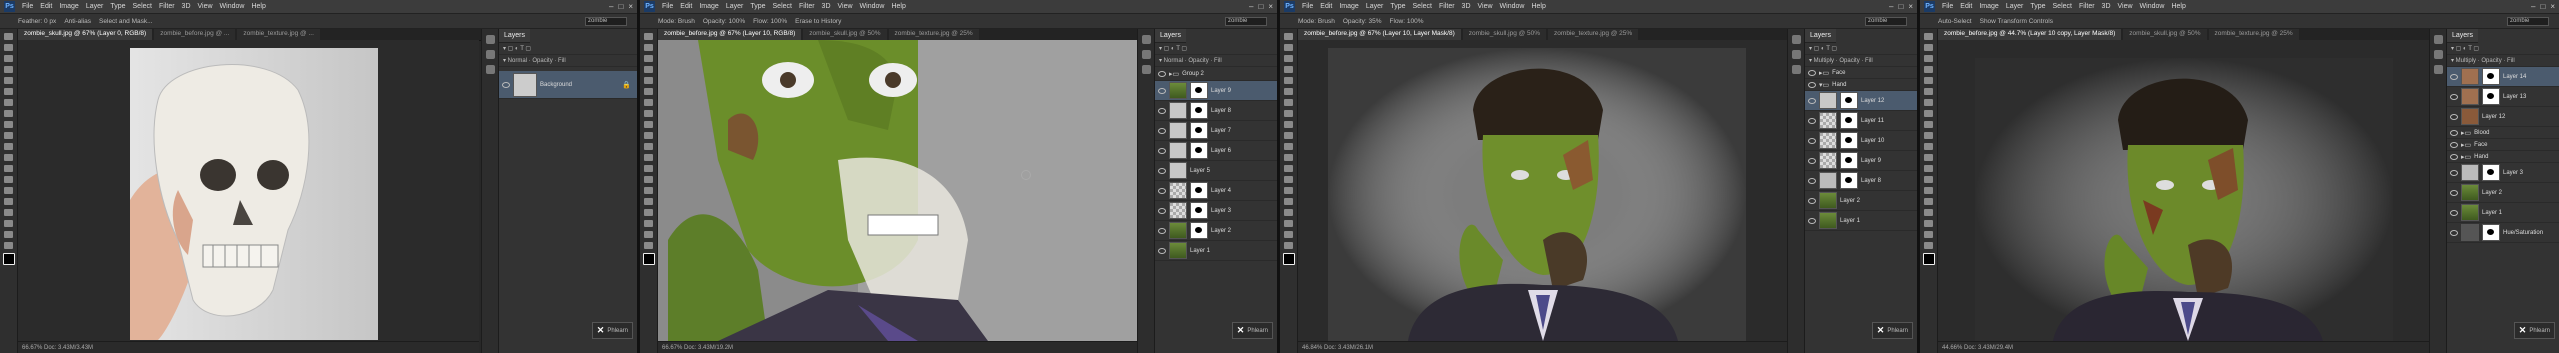 This screenshot has height=353, width=2559. What do you see at coordinates (2503, 117) in the screenshot?
I see `layer-row: Layer 12` at bounding box center [2503, 117].